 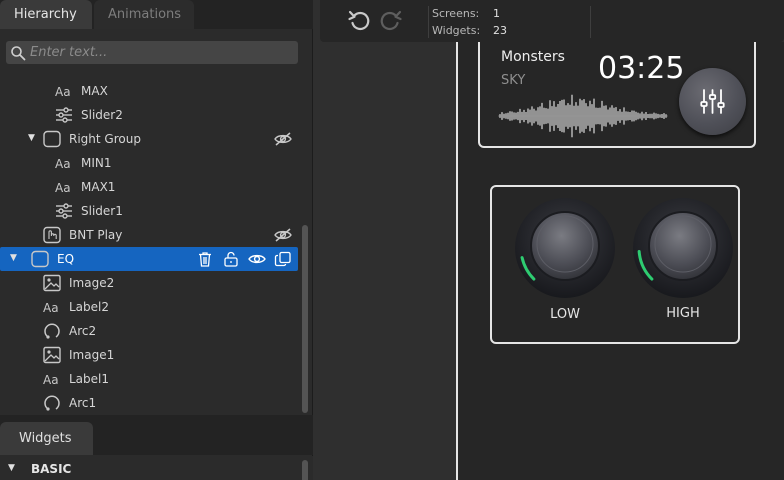 I want to click on tree-row-max1: Aa MAX1, so click(x=149, y=187).